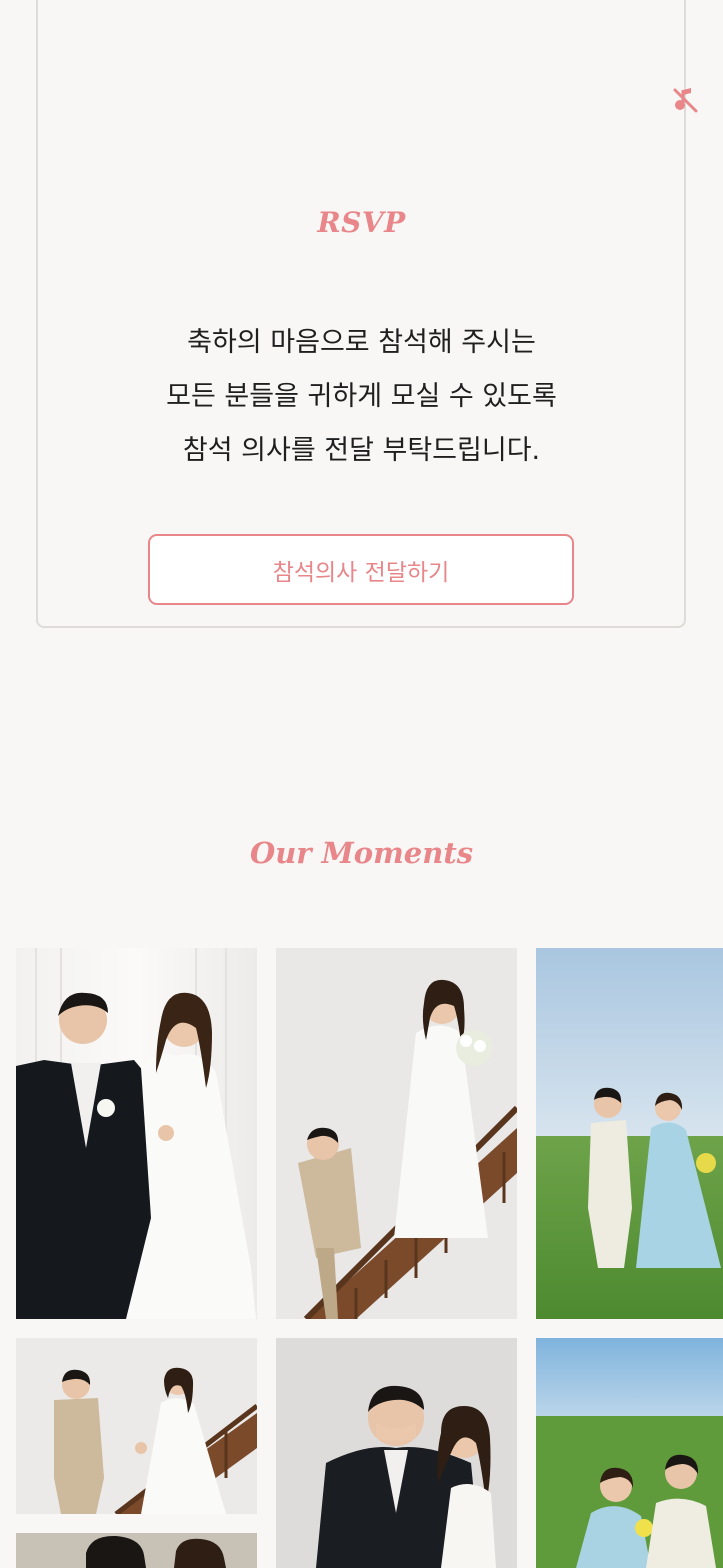 This screenshot has width=723, height=1568. What do you see at coordinates (361, 396) in the screenshot?
I see `rsvp-message-line: 모든 분들을 귀하게 모실 수 있도록` at bounding box center [361, 396].